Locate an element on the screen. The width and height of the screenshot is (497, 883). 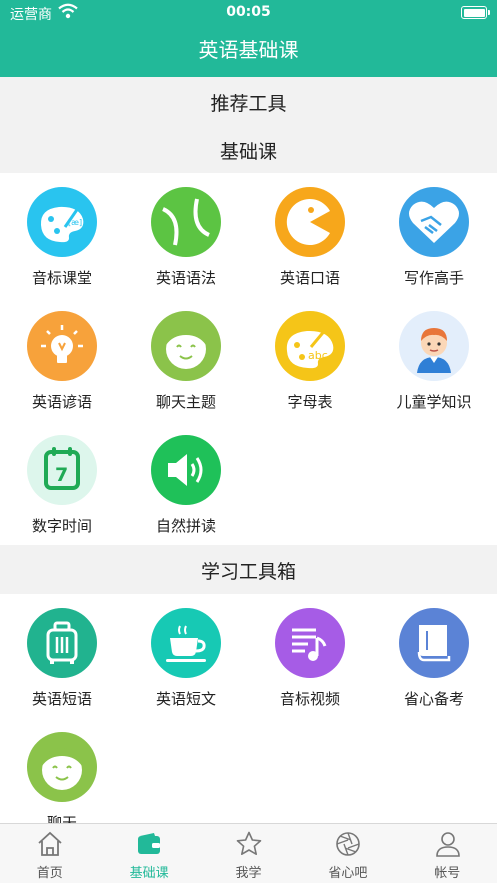
handshake-heart-icon is located at coordinates (434, 222).